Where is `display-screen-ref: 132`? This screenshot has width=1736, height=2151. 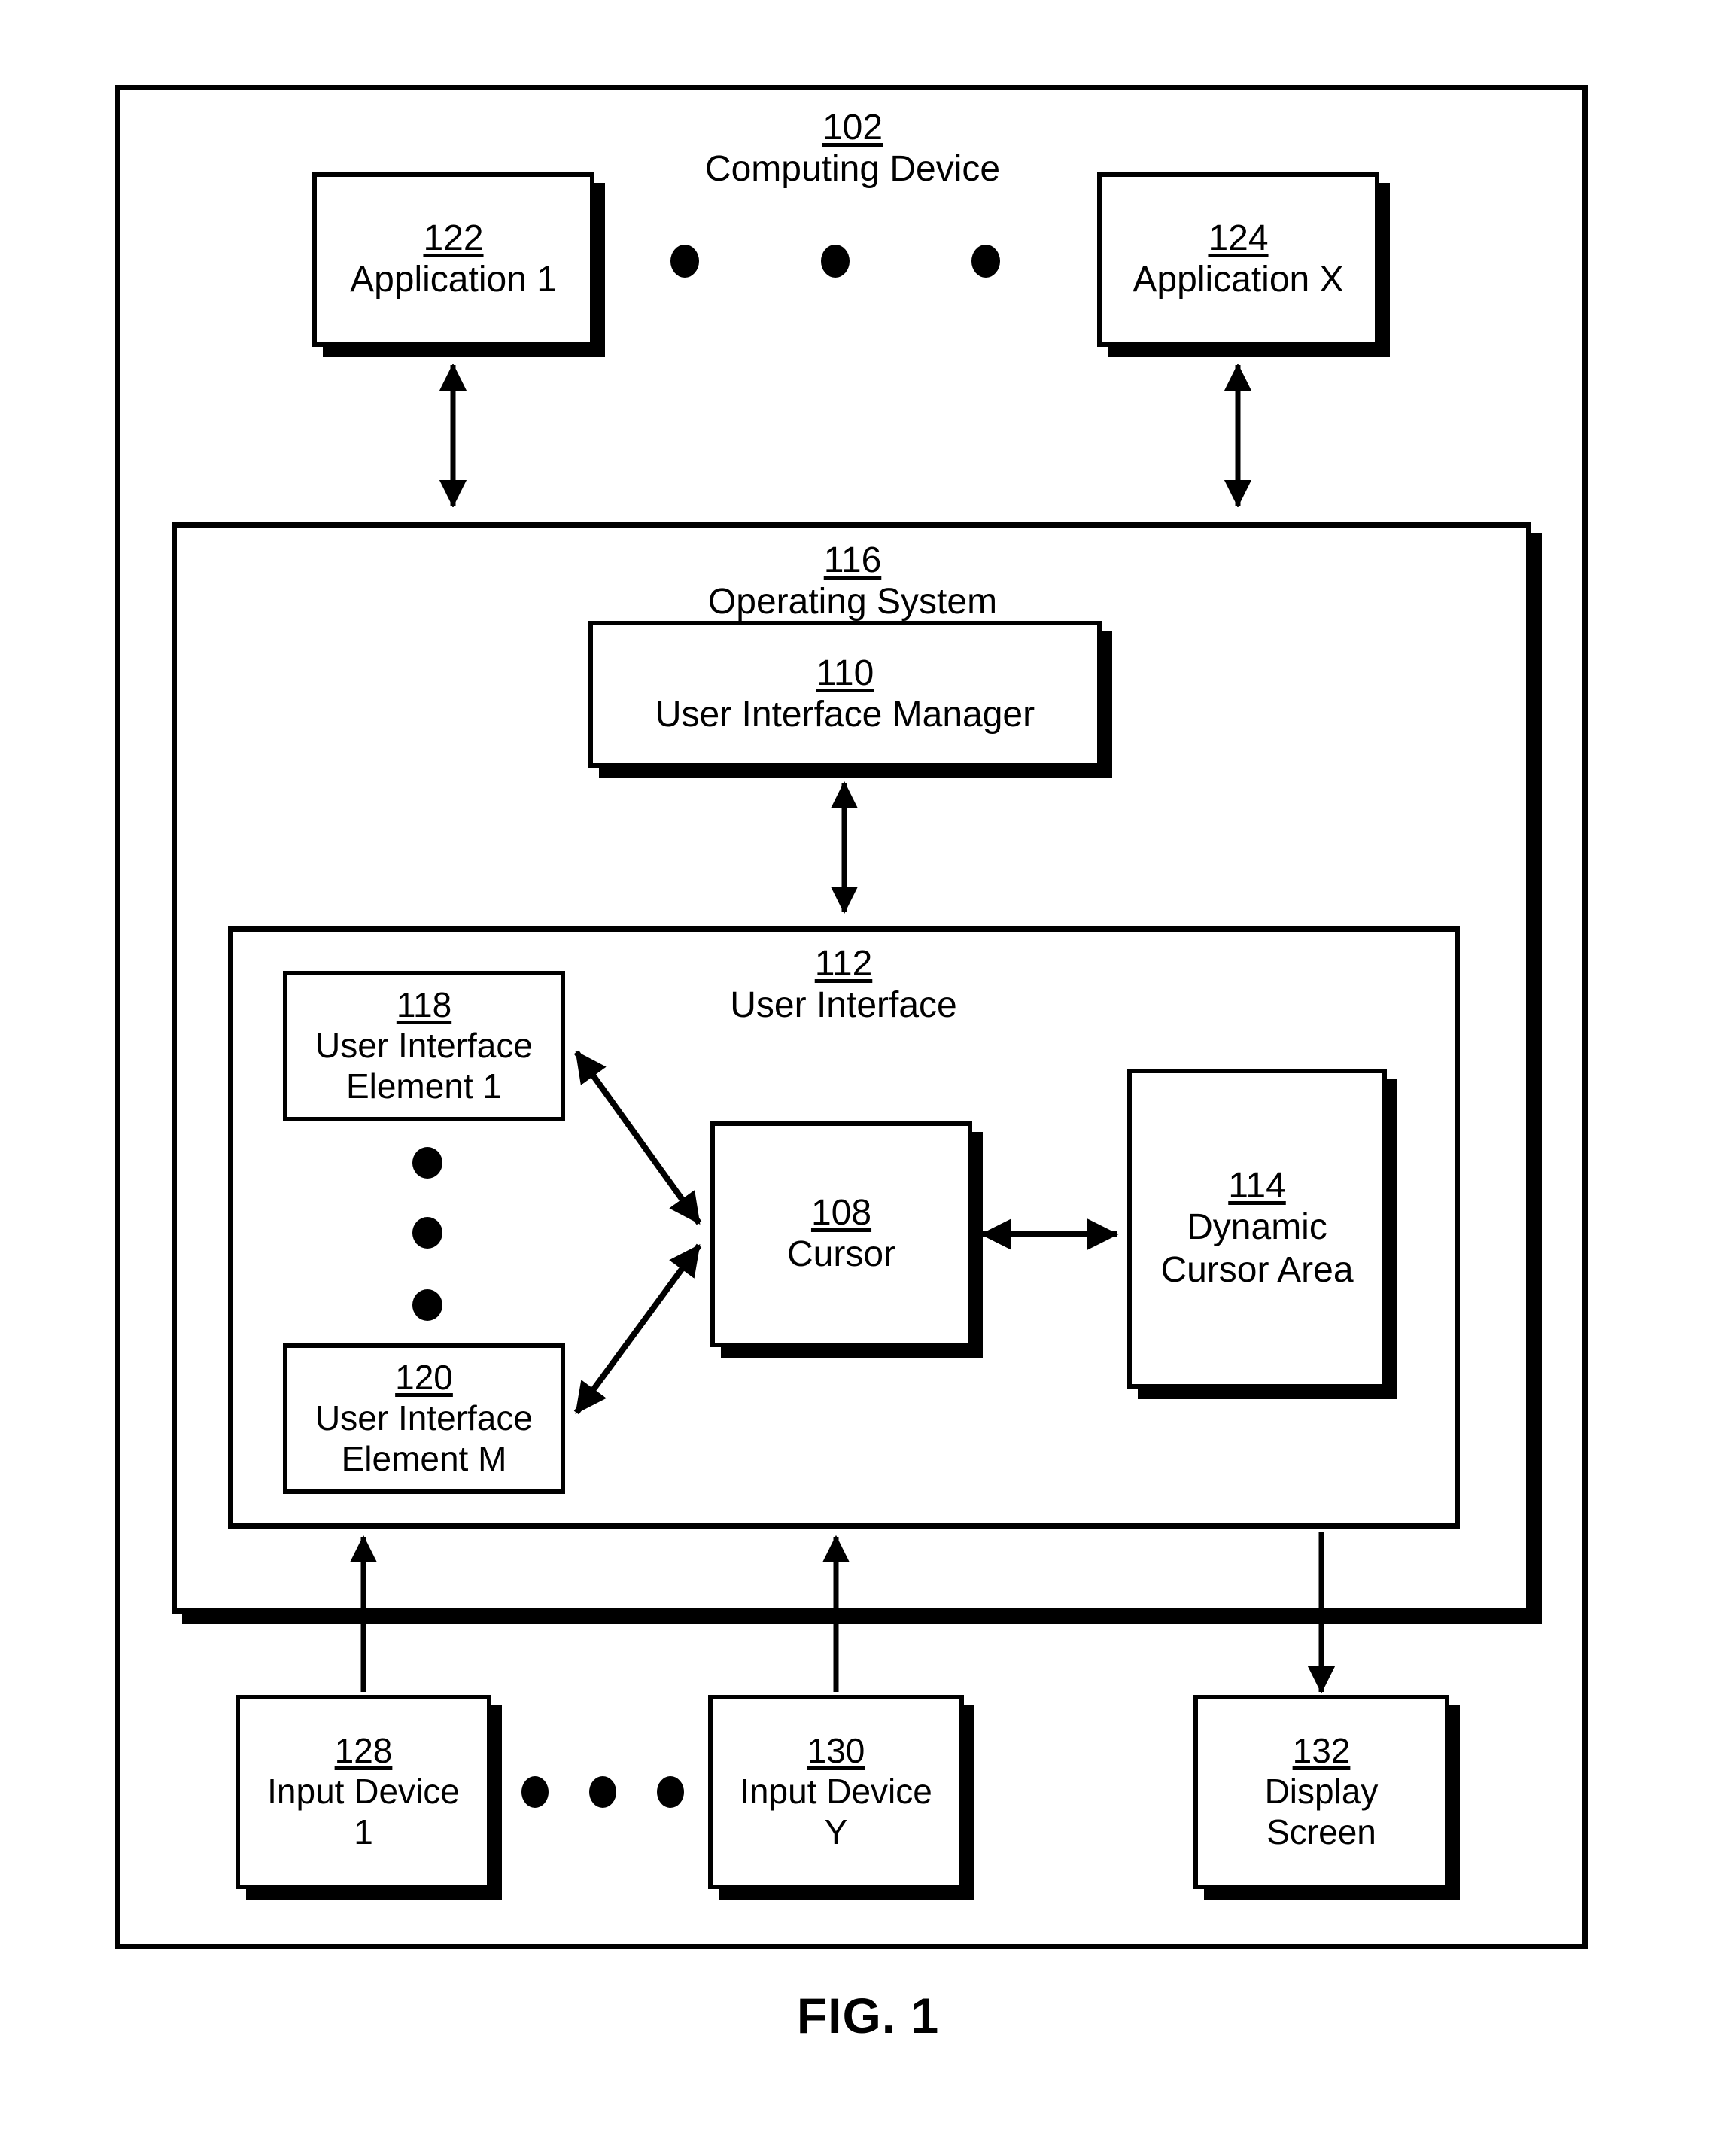
display-screen-ref: 132 is located at coordinates (1321, 1751).